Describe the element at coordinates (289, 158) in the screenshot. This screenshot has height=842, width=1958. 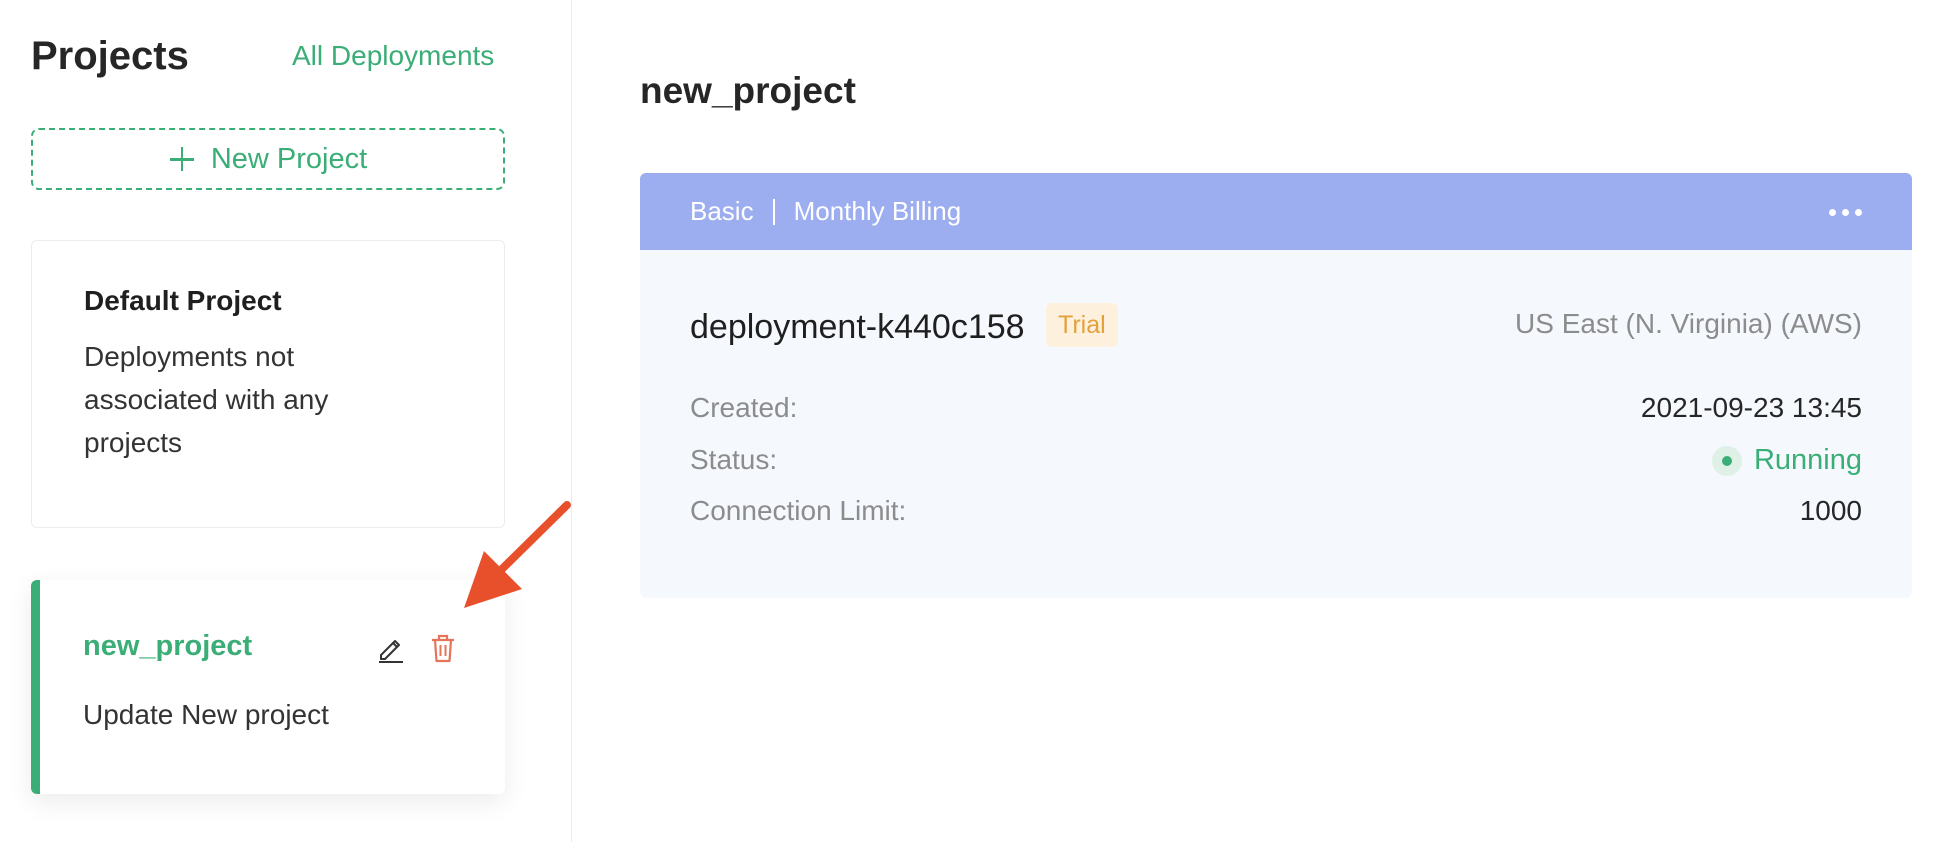
I see `new-project-button-label: New Project` at that location.